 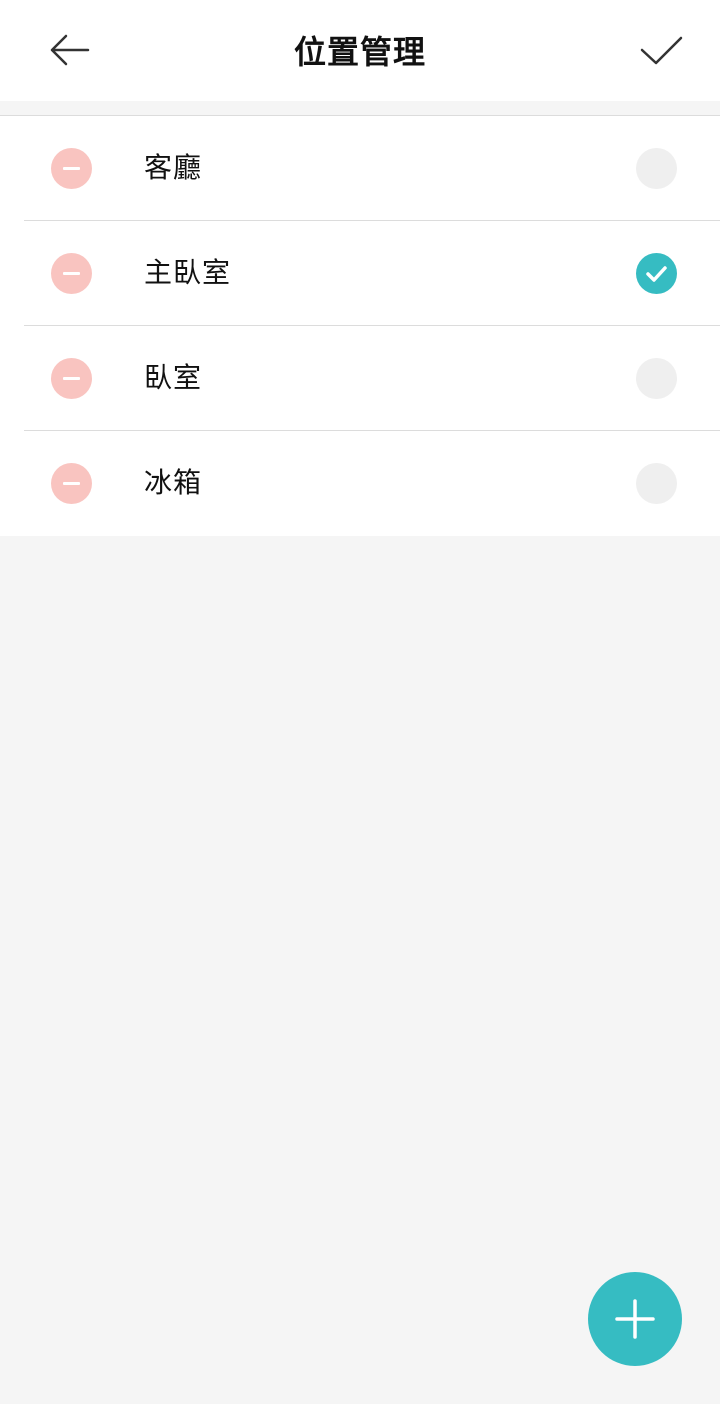 I want to click on checkmark-icon, so click(x=661, y=50).